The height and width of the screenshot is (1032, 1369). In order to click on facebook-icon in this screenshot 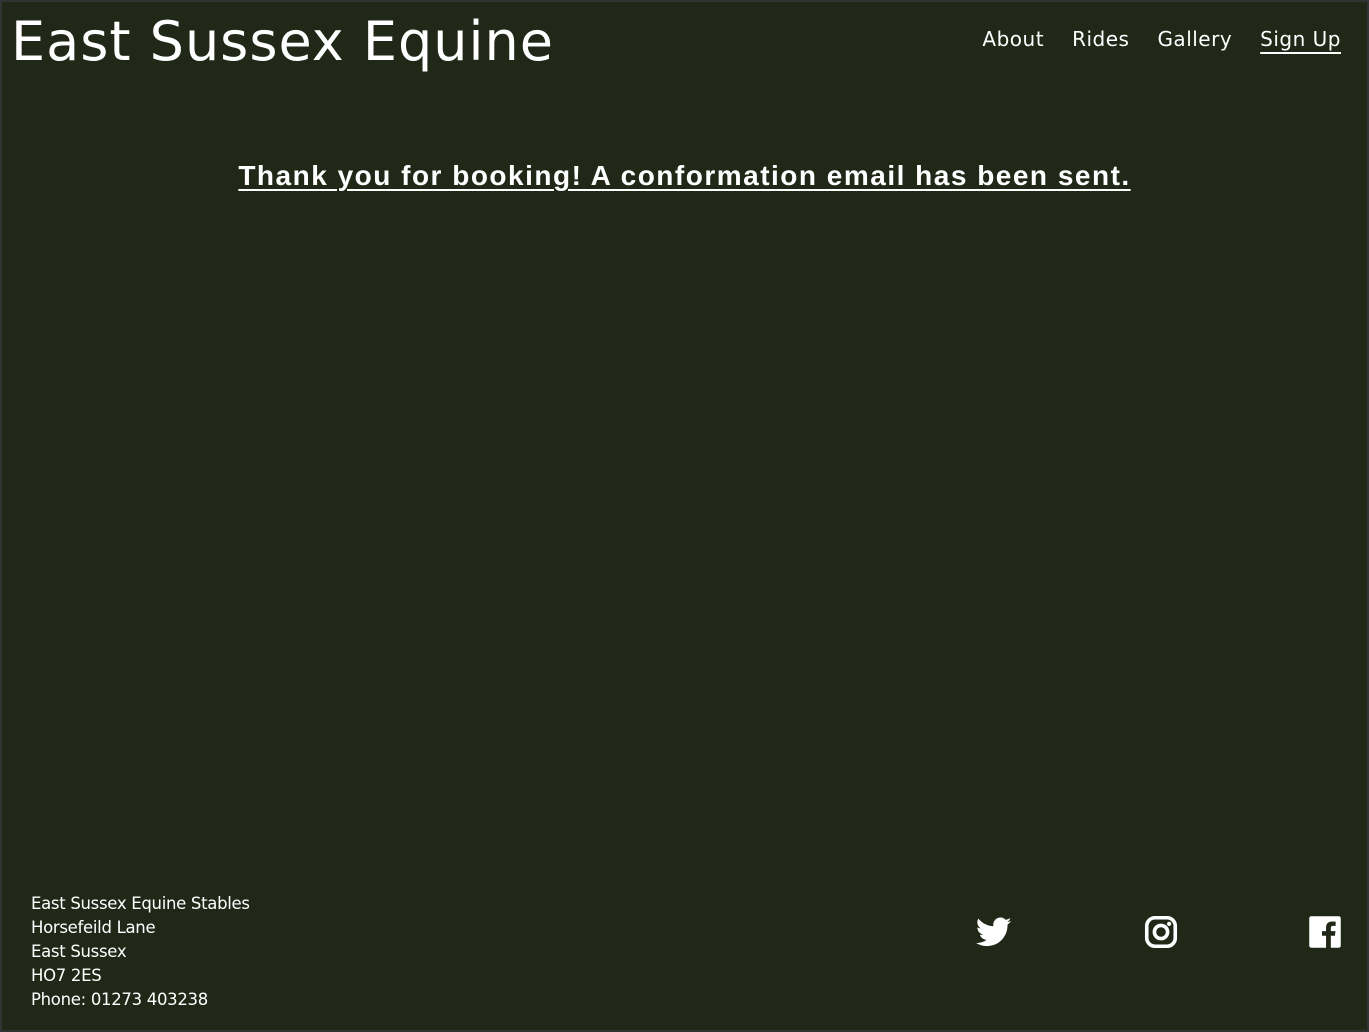, I will do `click(1325, 932)`.